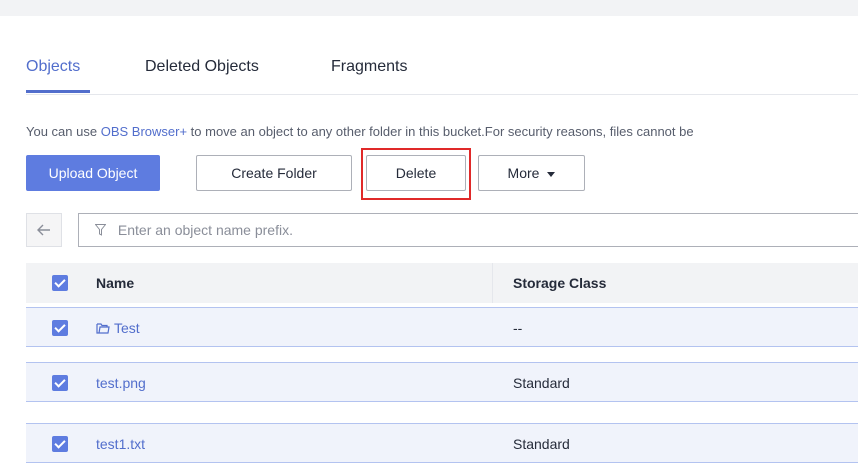  Describe the element at coordinates (551, 174) in the screenshot. I see `caret-down-icon` at that location.